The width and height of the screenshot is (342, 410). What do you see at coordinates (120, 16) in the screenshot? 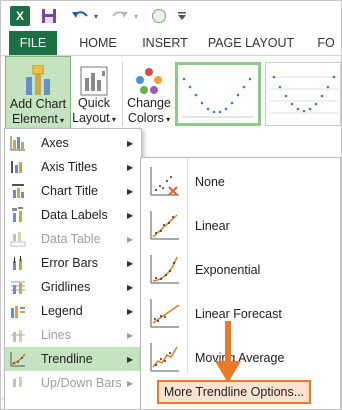
I see `redo-icon` at bounding box center [120, 16].